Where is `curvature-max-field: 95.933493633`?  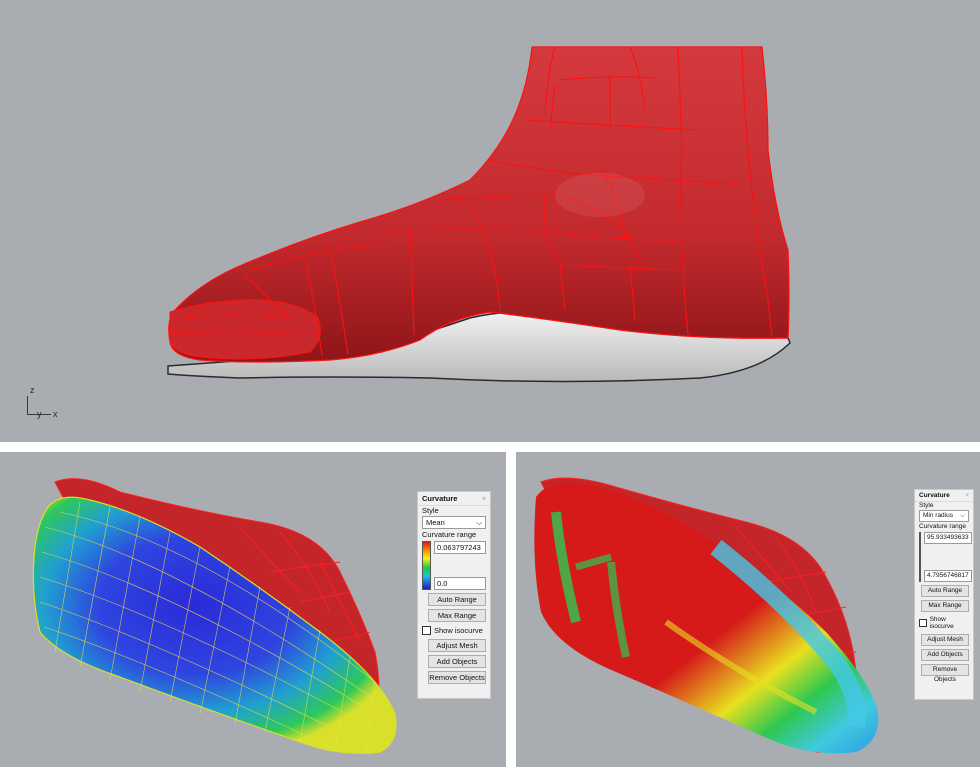
curvature-max-field: 95.933493633 is located at coordinates (948, 538).